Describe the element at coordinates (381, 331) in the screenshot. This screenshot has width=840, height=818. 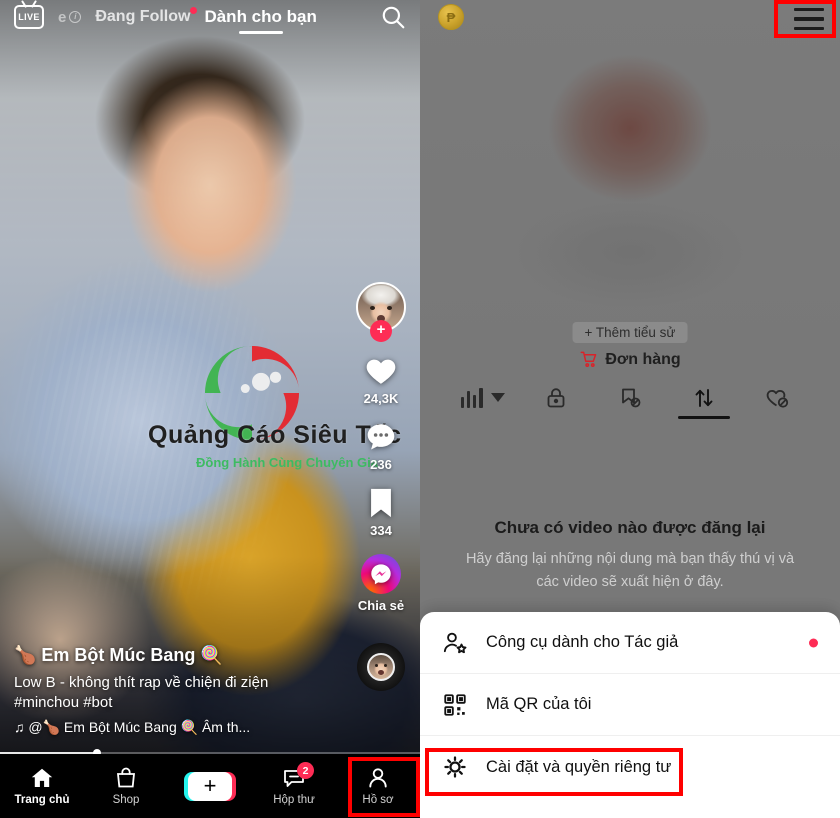
I see `follow-button: +` at that location.